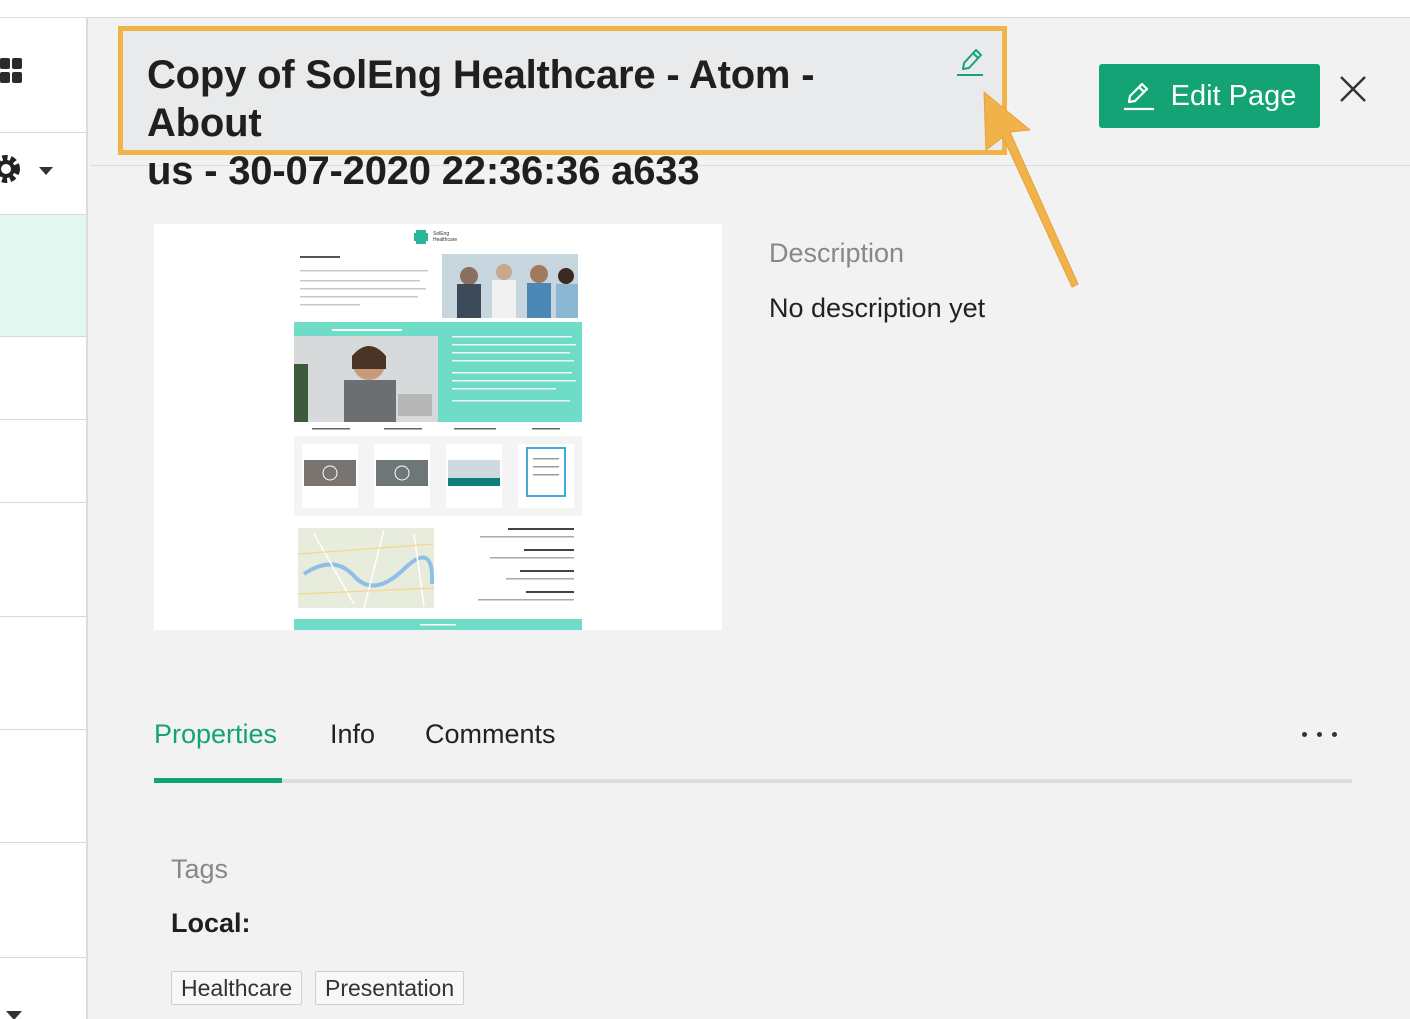  Describe the element at coordinates (1233, 95) in the screenshot. I see `edit-page-label: Edit Page` at that location.